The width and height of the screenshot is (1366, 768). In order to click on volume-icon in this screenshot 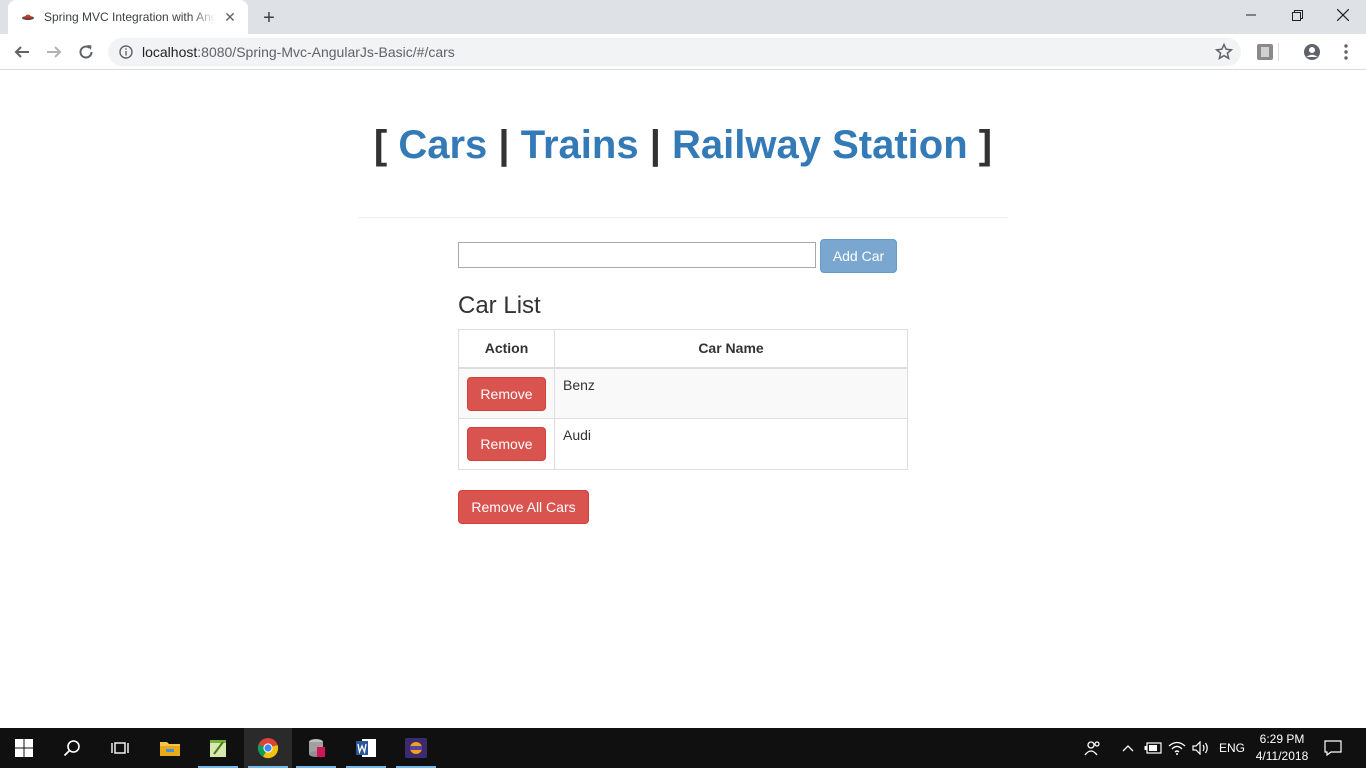, I will do `click(1201, 748)`.